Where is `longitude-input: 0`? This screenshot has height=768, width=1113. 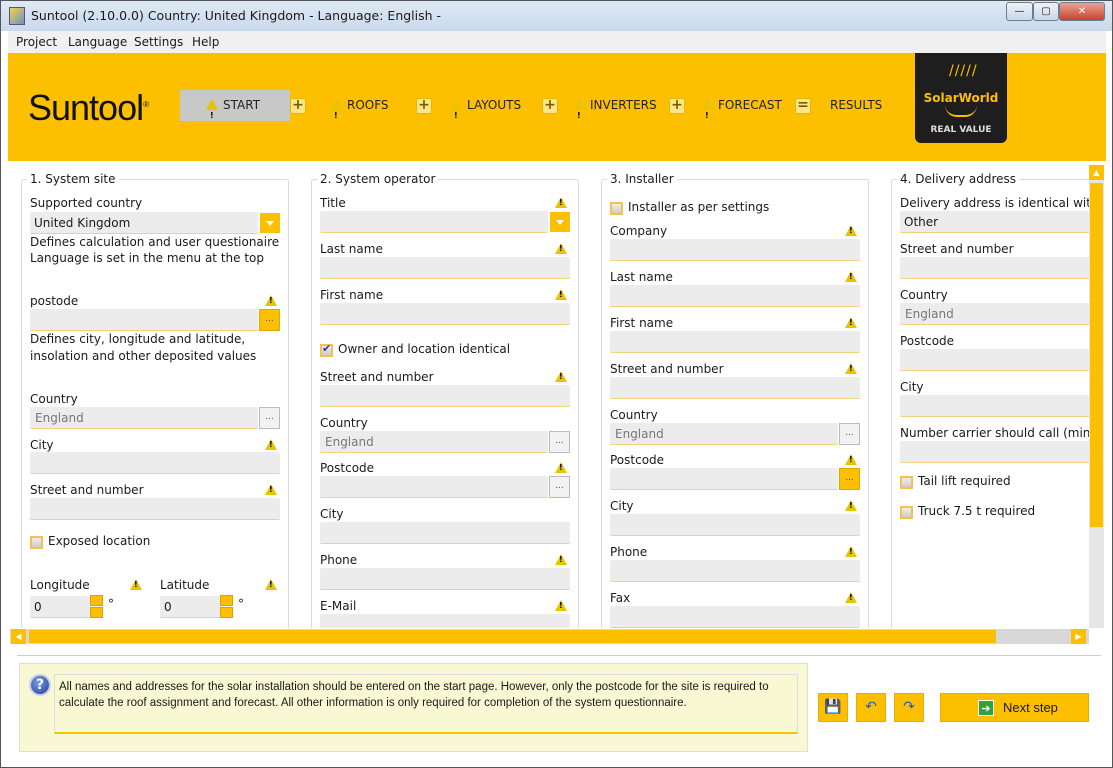 longitude-input: 0 is located at coordinates (60, 607).